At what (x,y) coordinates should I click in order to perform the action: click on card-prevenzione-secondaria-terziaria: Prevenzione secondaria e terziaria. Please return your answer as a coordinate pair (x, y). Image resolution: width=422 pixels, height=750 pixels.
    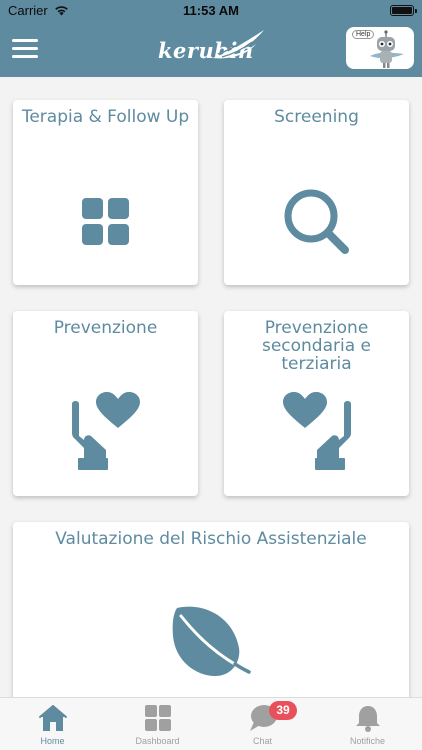
    Looking at the image, I should click on (316, 403).